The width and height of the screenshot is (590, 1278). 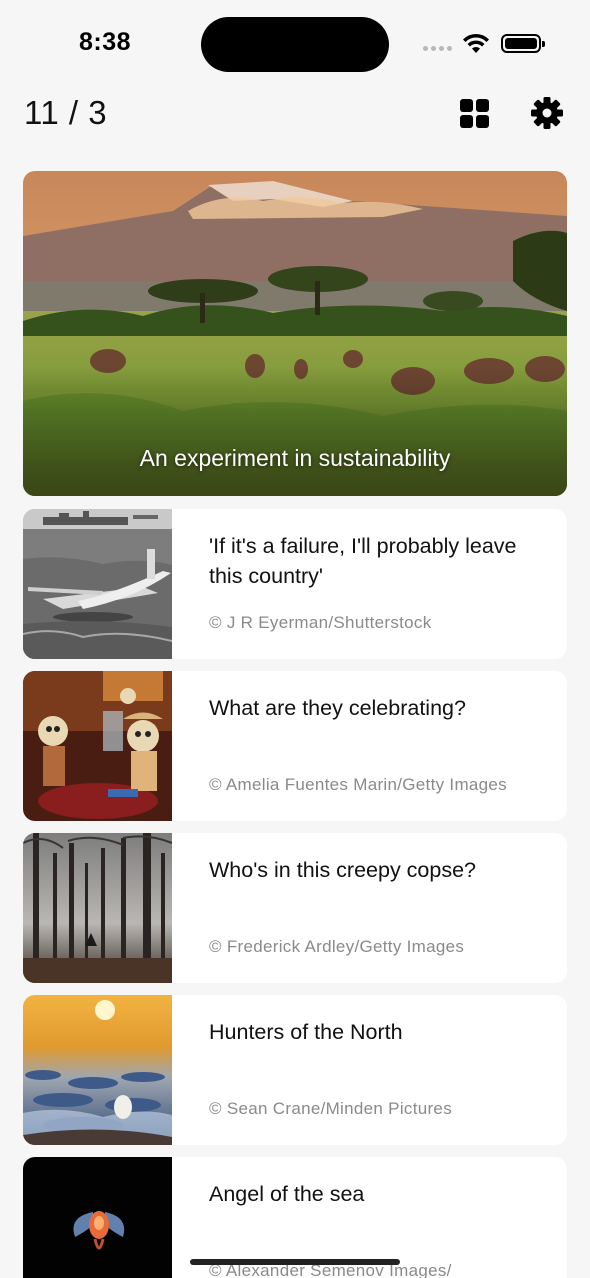 What do you see at coordinates (358, 784) in the screenshot?
I see `story-credit: © Amelia Fuentes Marin/Getty Images` at bounding box center [358, 784].